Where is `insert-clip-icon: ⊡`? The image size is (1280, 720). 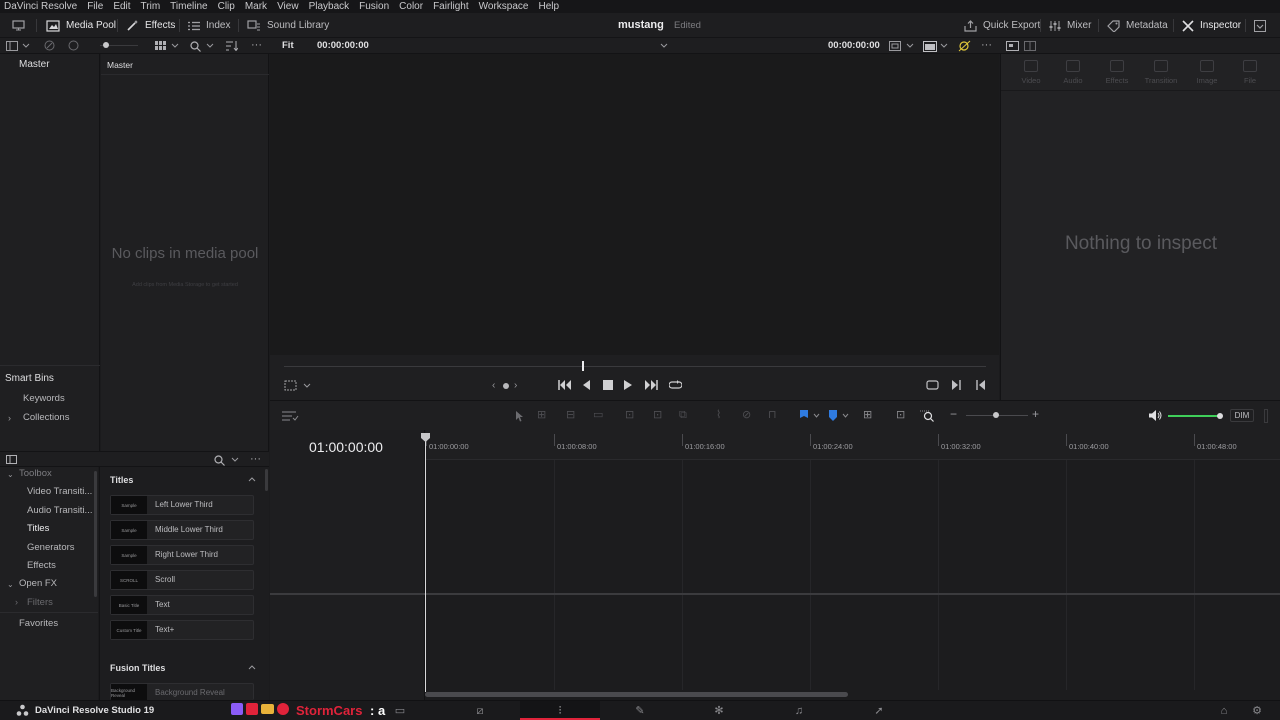
insert-clip-icon: ⊡ is located at coordinates (629, 415).